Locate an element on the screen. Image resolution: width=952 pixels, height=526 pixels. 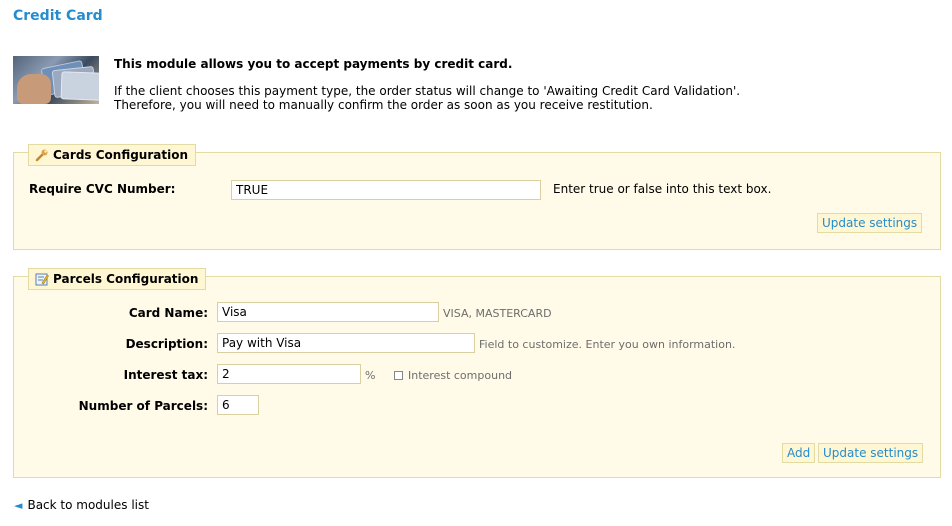
card-name-hint: VISA, MASTERCARD is located at coordinates (497, 313).